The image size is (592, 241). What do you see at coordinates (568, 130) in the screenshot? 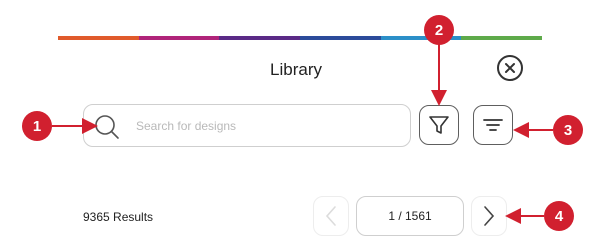
I see `callout-badge-3: 3` at bounding box center [568, 130].